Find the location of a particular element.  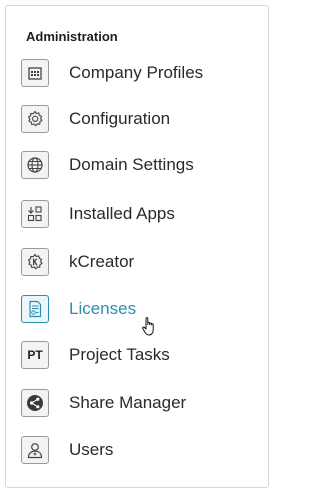

hand-pointer-cursor-icon is located at coordinates (150, 329).